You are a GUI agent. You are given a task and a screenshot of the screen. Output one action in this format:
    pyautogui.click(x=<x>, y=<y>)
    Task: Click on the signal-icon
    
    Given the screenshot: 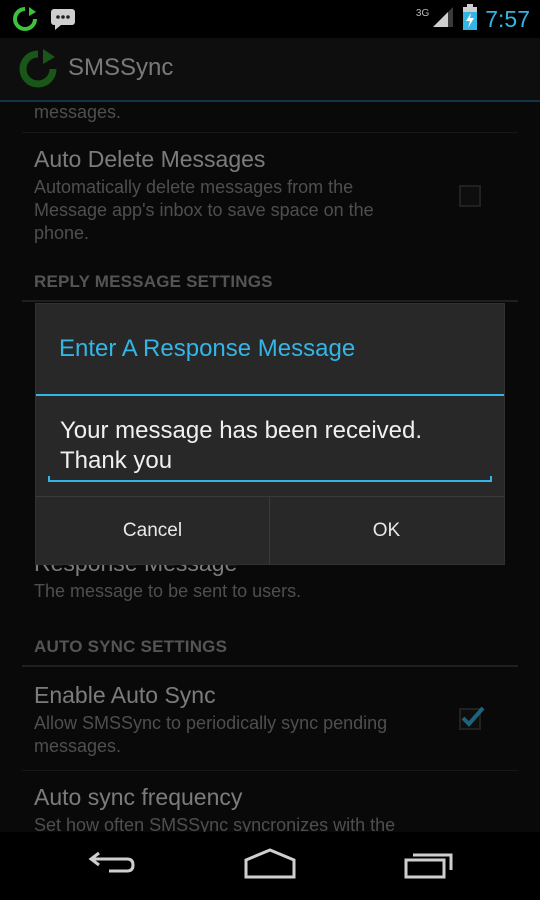 What is the action you would take?
    pyautogui.click(x=443, y=19)
    